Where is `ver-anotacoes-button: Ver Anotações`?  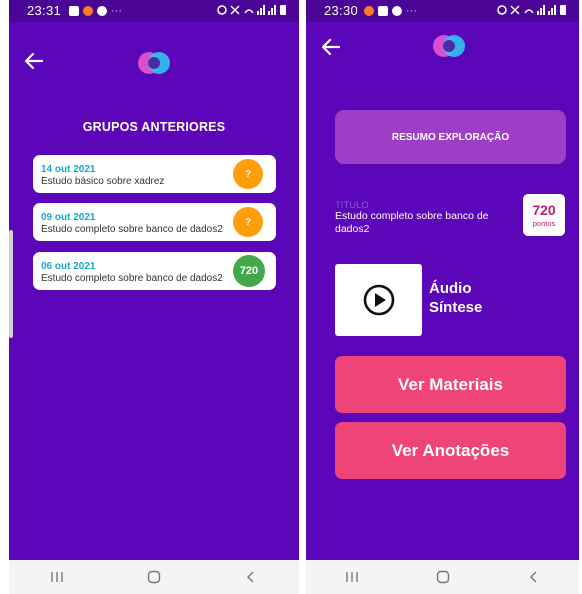 ver-anotacoes-button: Ver Anotações is located at coordinates (450, 450).